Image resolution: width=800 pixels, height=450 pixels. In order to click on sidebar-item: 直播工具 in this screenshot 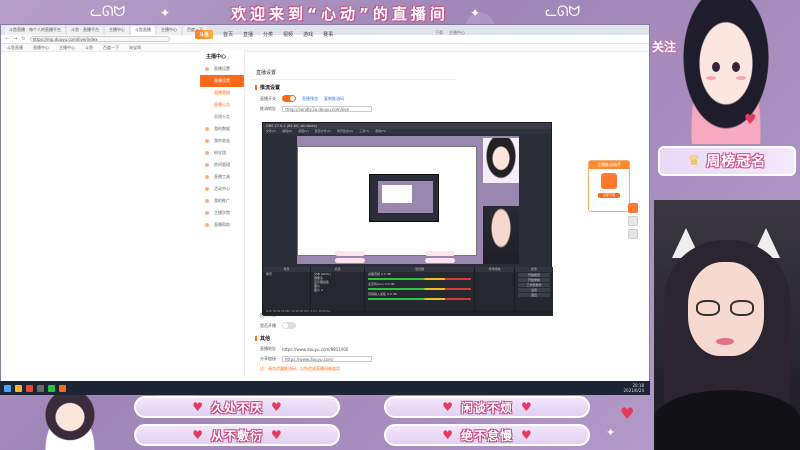, I will do `click(222, 177)`.